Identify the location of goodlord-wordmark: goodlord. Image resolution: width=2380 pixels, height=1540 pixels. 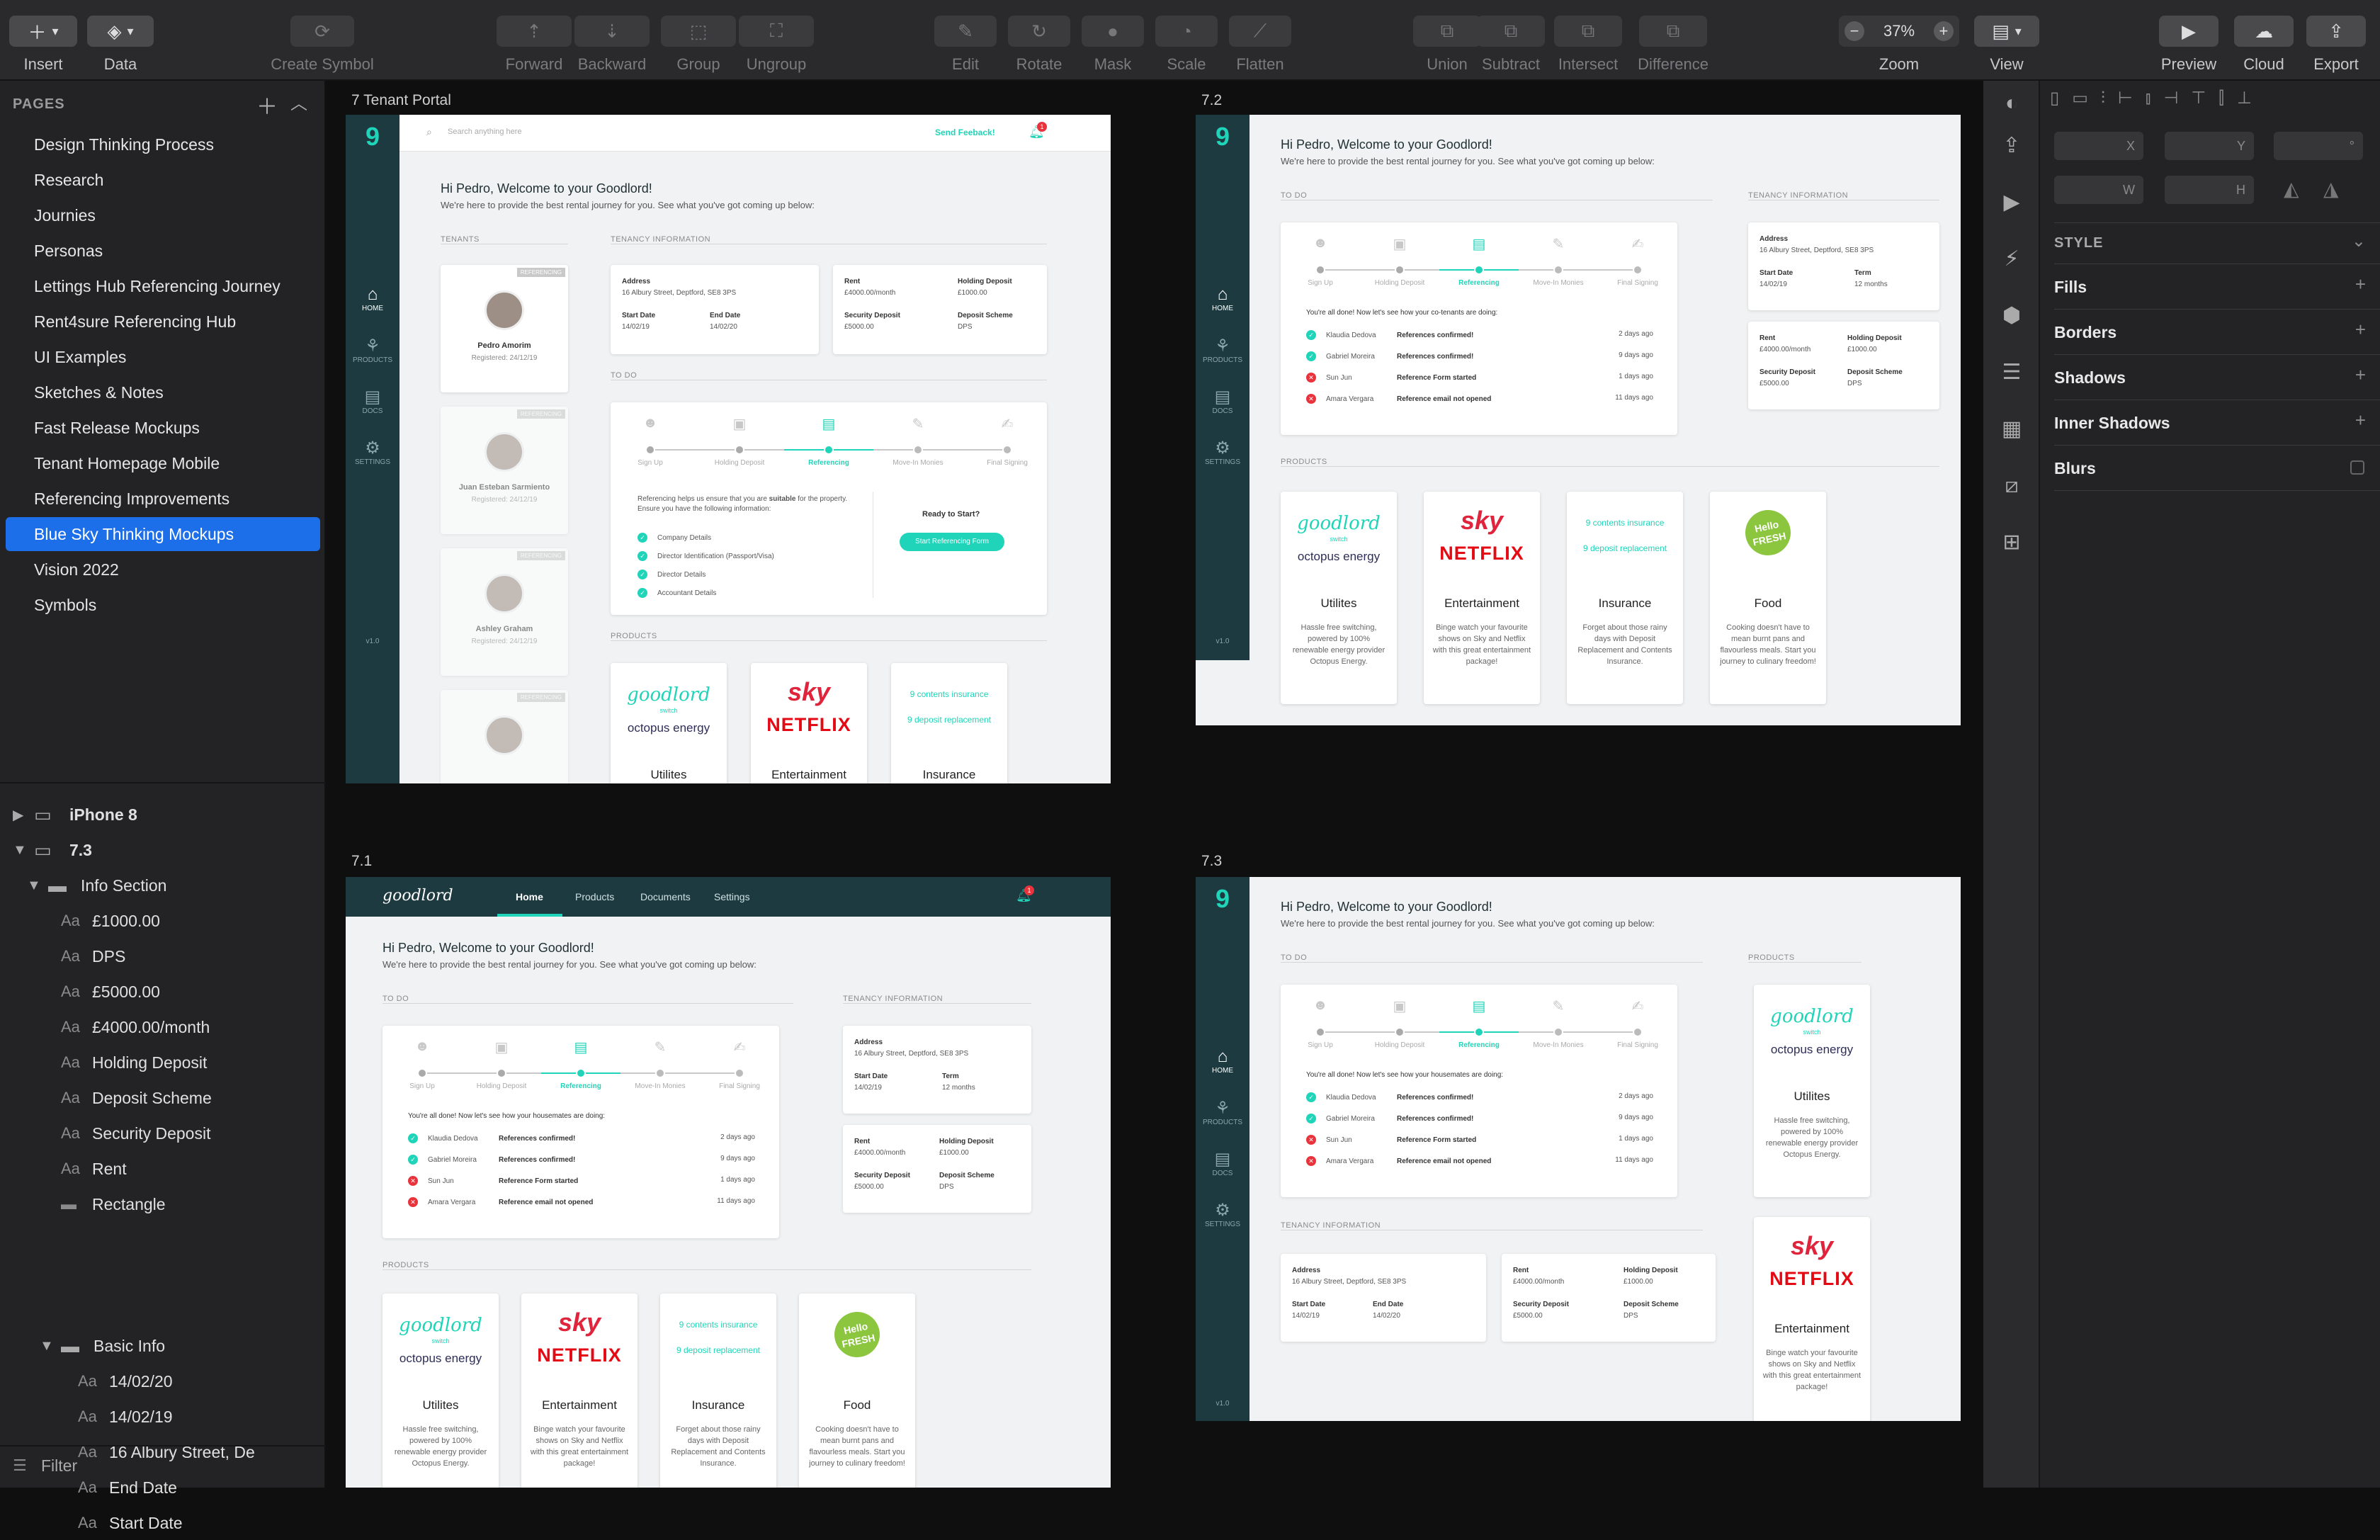
(418, 896).